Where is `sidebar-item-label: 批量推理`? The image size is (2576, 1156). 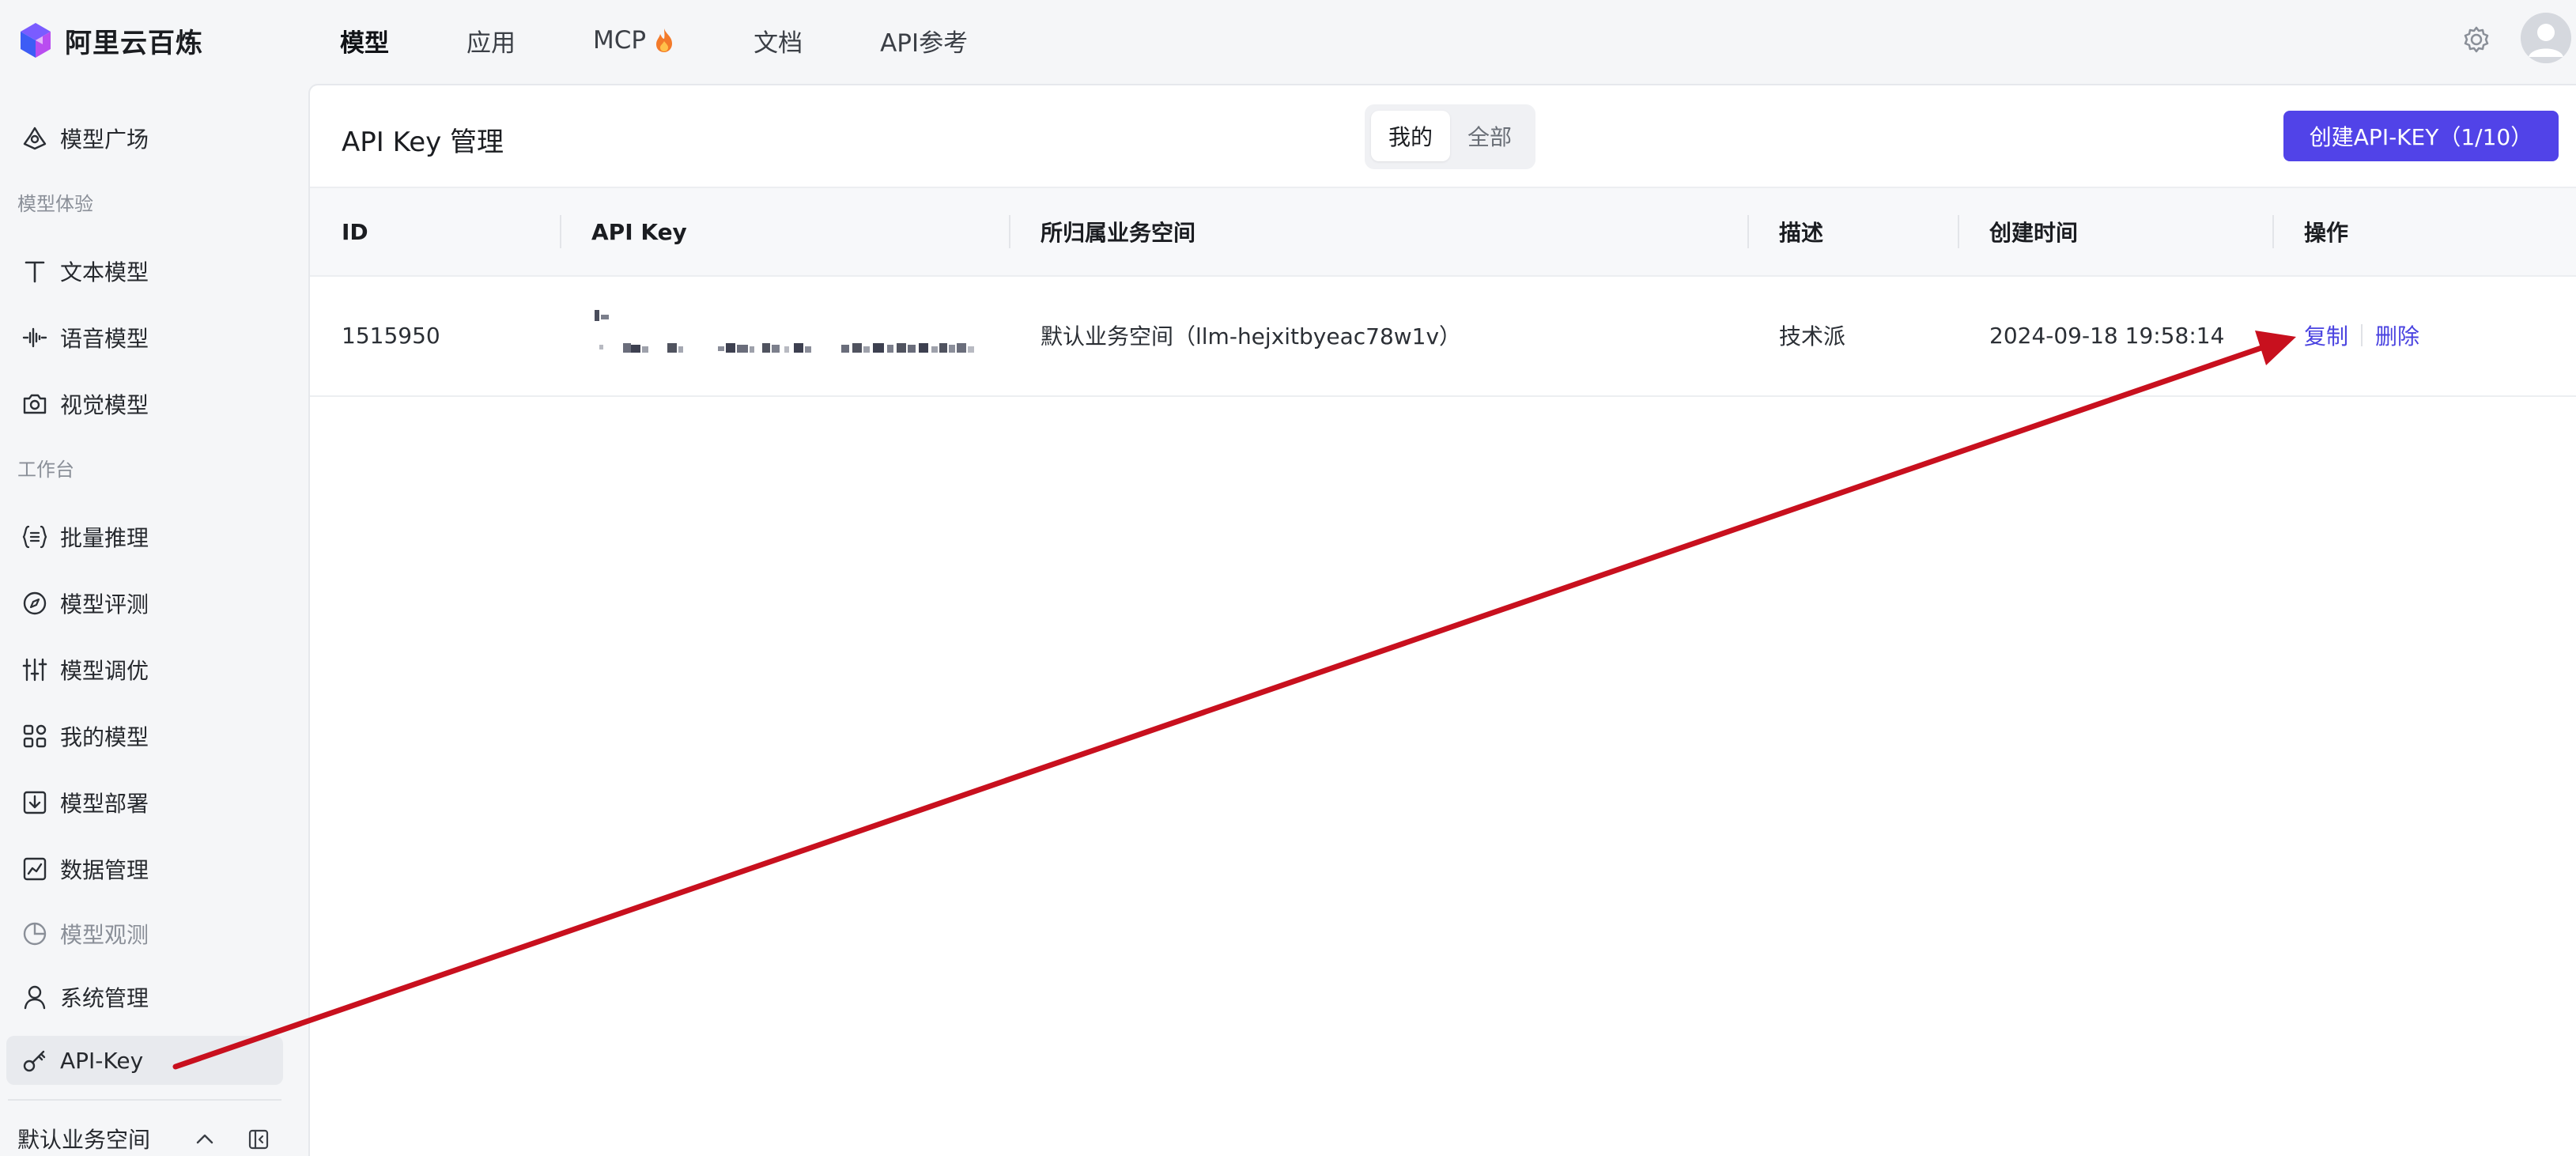
sidebar-item-label: 批量推理 is located at coordinates (104, 538).